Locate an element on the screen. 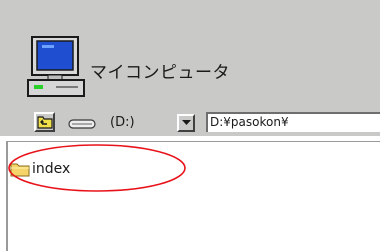  drive-dropdown-button is located at coordinates (186, 123).